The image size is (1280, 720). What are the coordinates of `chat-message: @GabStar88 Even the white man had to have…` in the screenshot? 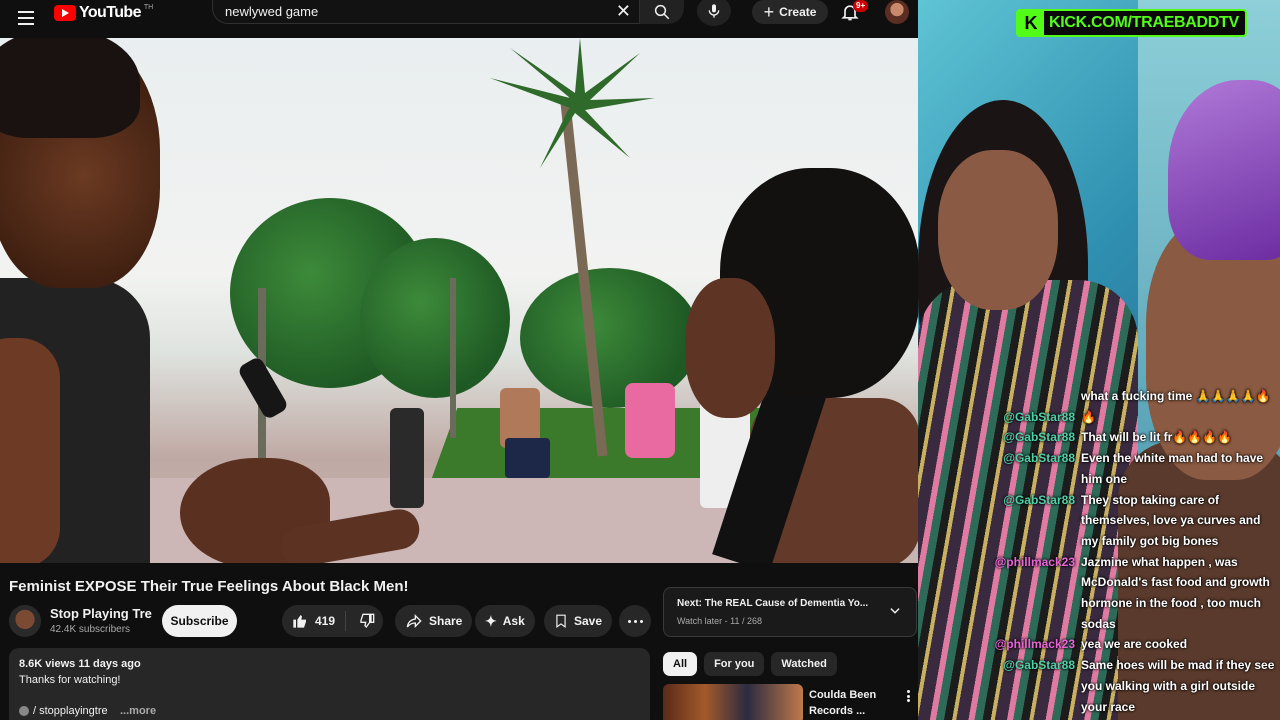 It's located at (1123, 468).